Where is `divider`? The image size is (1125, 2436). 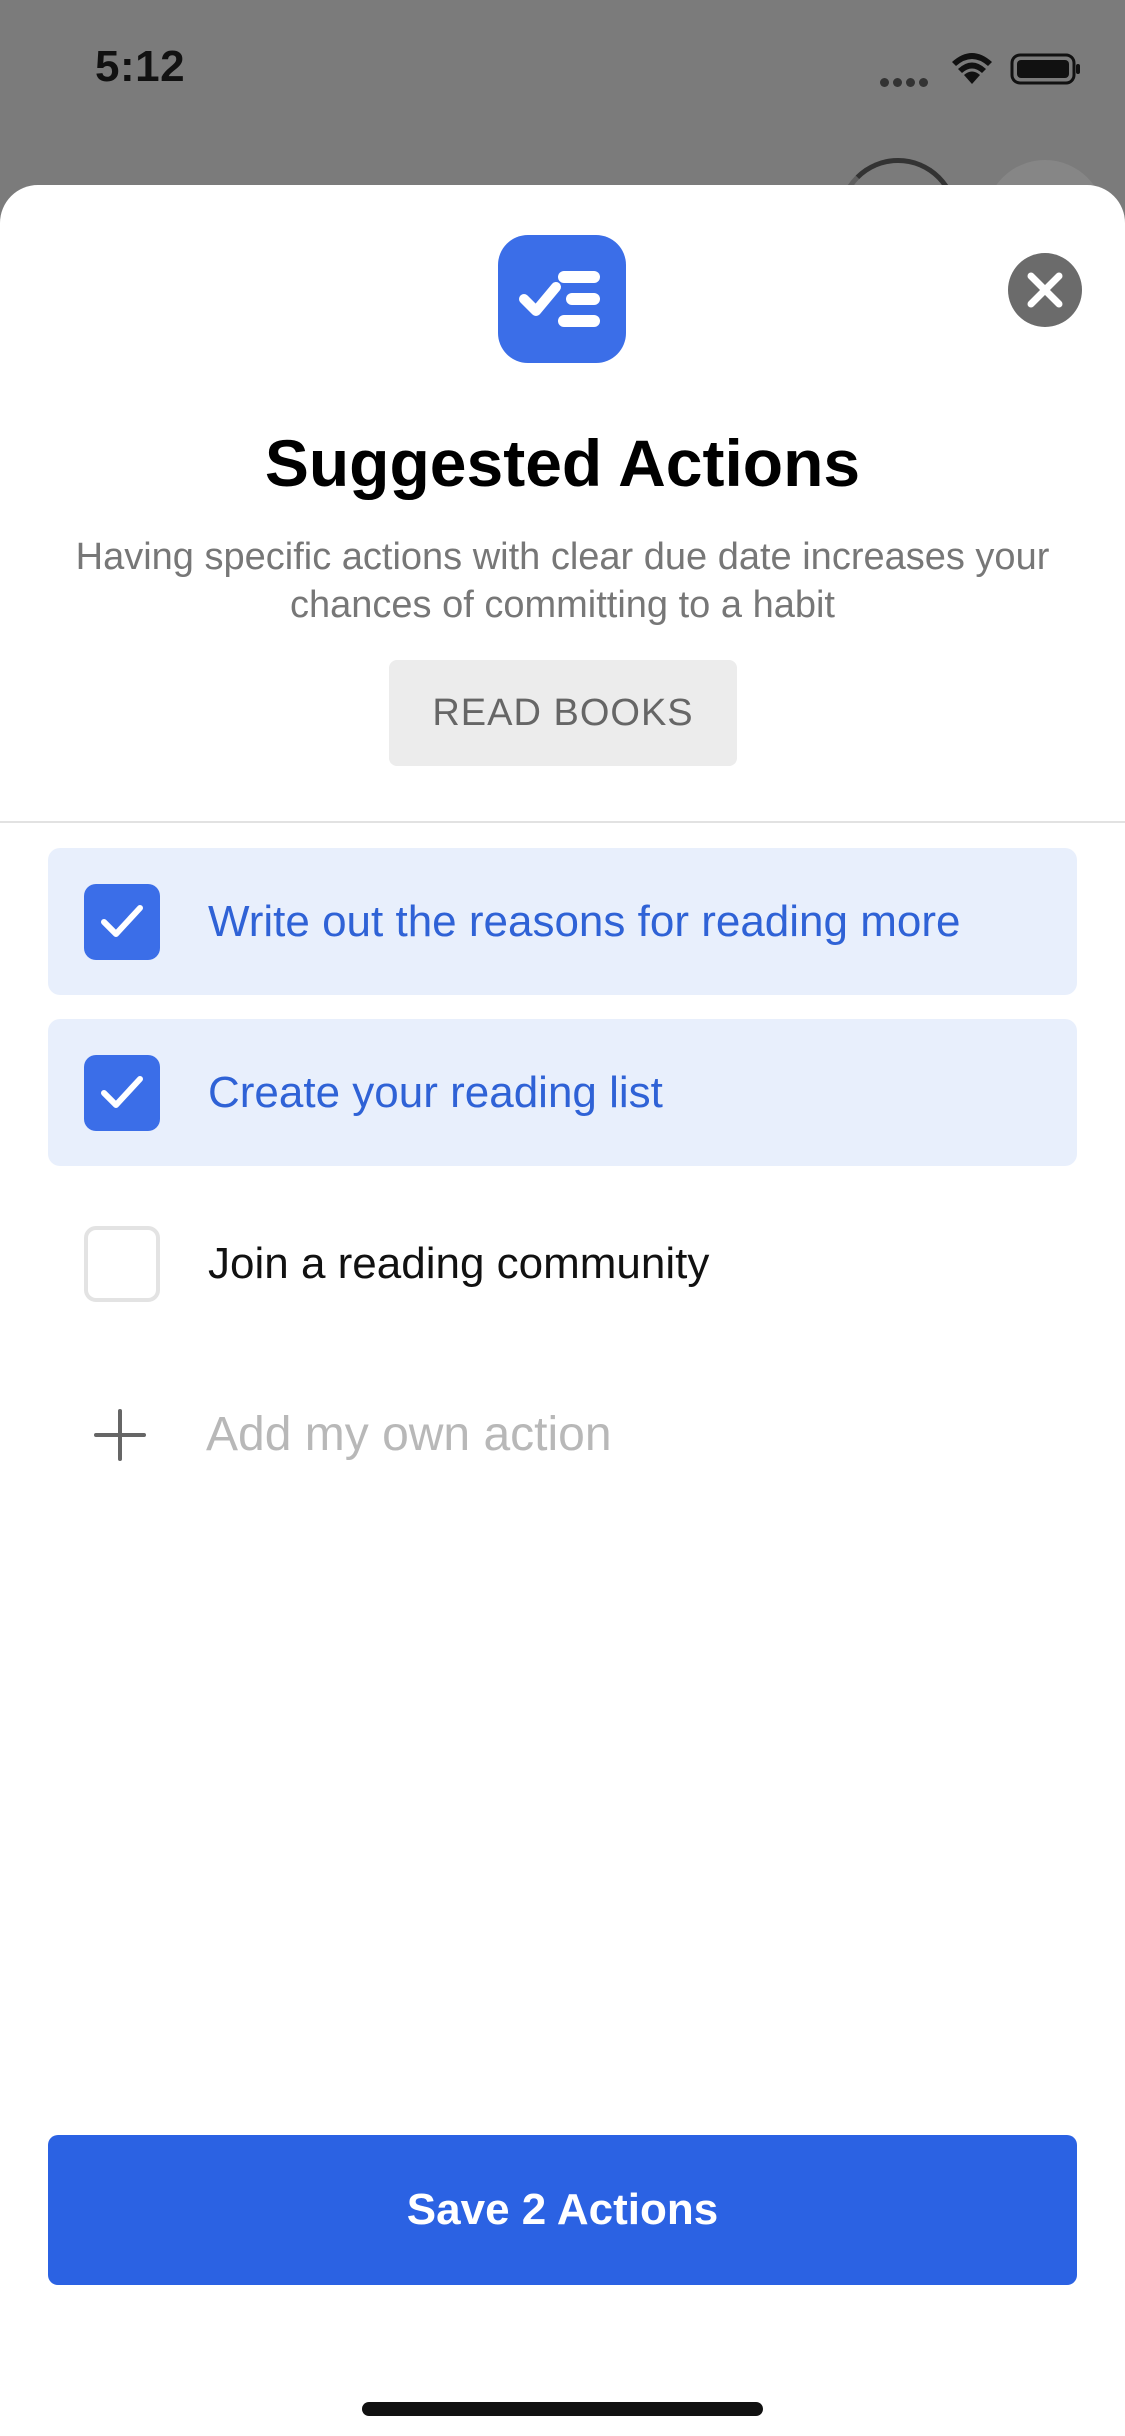 divider is located at coordinates (562, 822).